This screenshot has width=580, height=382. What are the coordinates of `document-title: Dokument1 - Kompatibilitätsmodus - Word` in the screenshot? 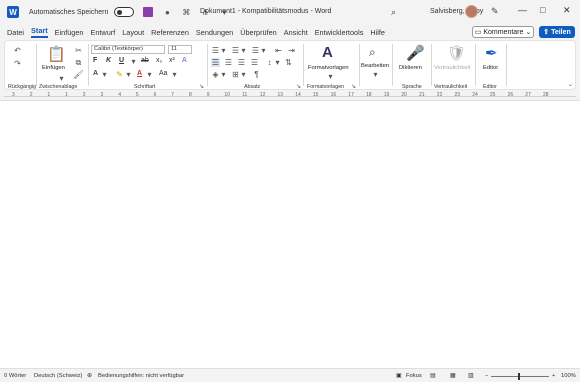 It's located at (266, 11).